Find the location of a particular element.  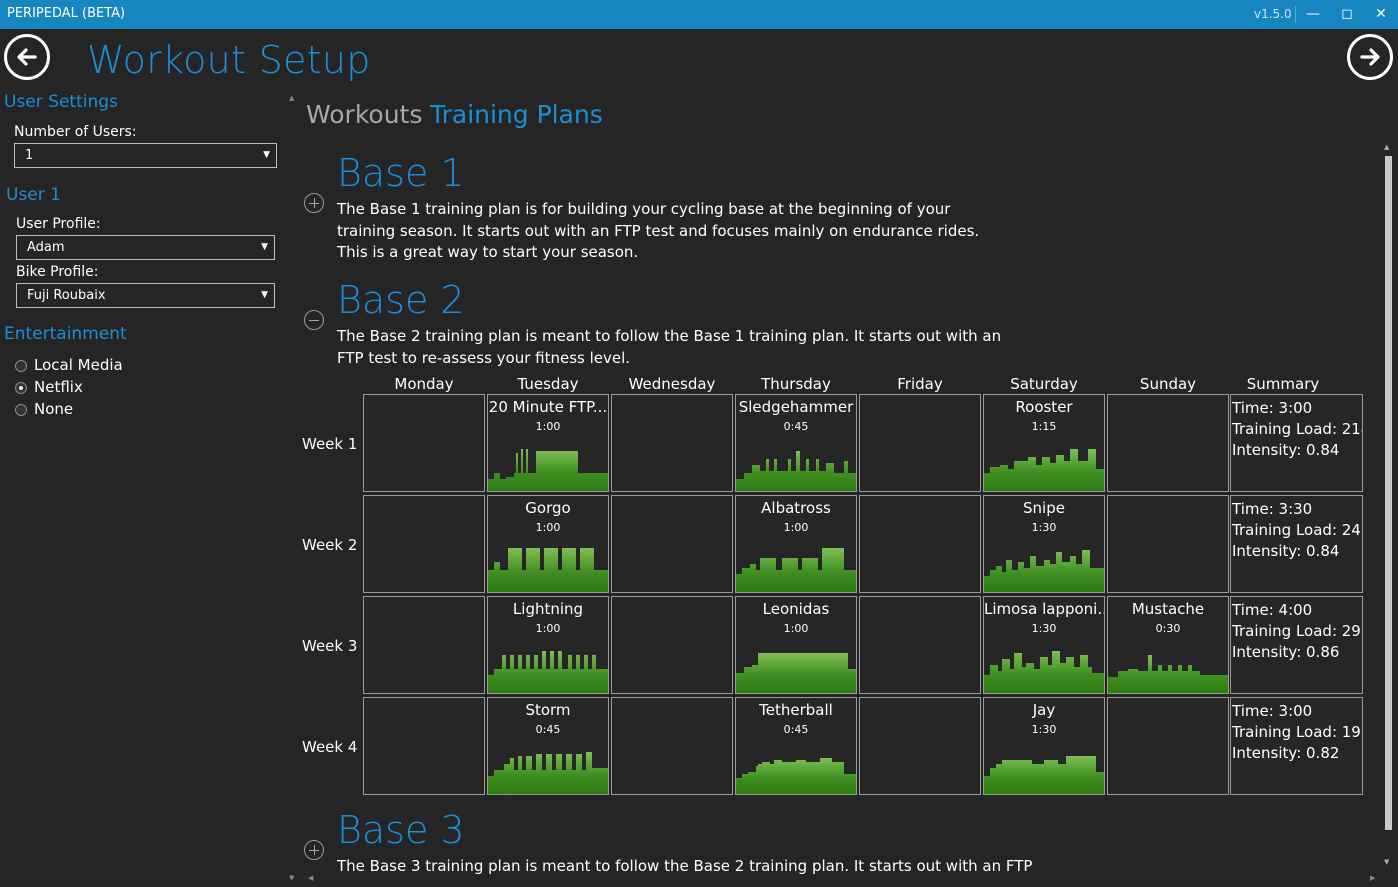

horizontal-scroll-right-icon: ▶ is located at coordinates (1372, 878).